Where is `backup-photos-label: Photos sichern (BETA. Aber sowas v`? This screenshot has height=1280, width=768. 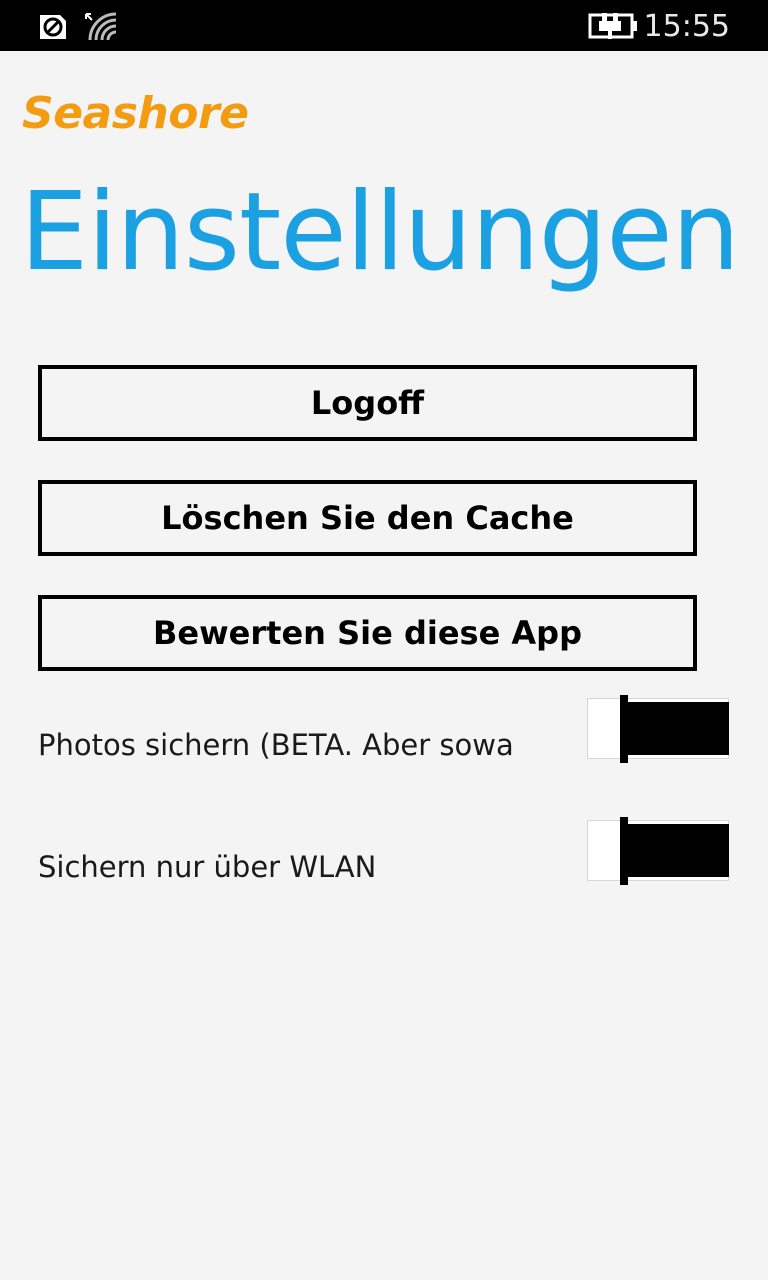
backup-photos-label: Photos sichern (BETA. Aber sowas v is located at coordinates (275, 745).